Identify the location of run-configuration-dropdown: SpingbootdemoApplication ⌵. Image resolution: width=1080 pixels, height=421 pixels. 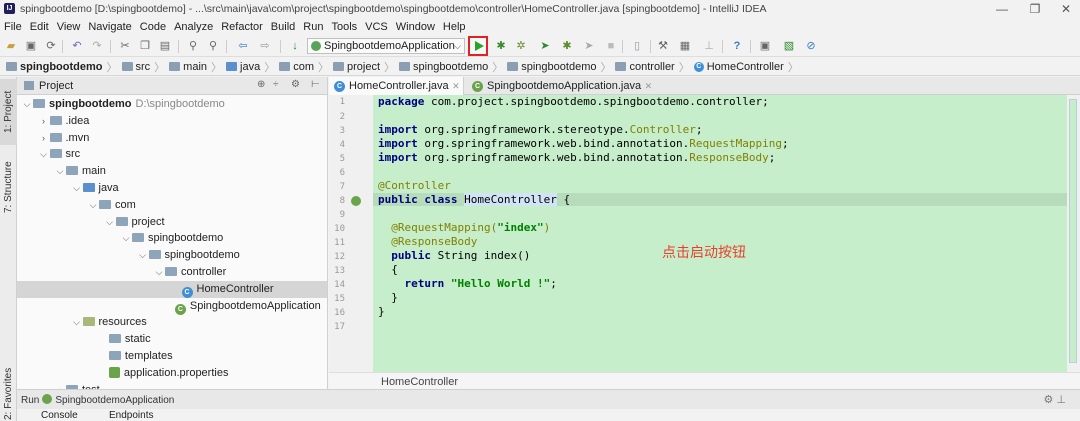
(386, 46).